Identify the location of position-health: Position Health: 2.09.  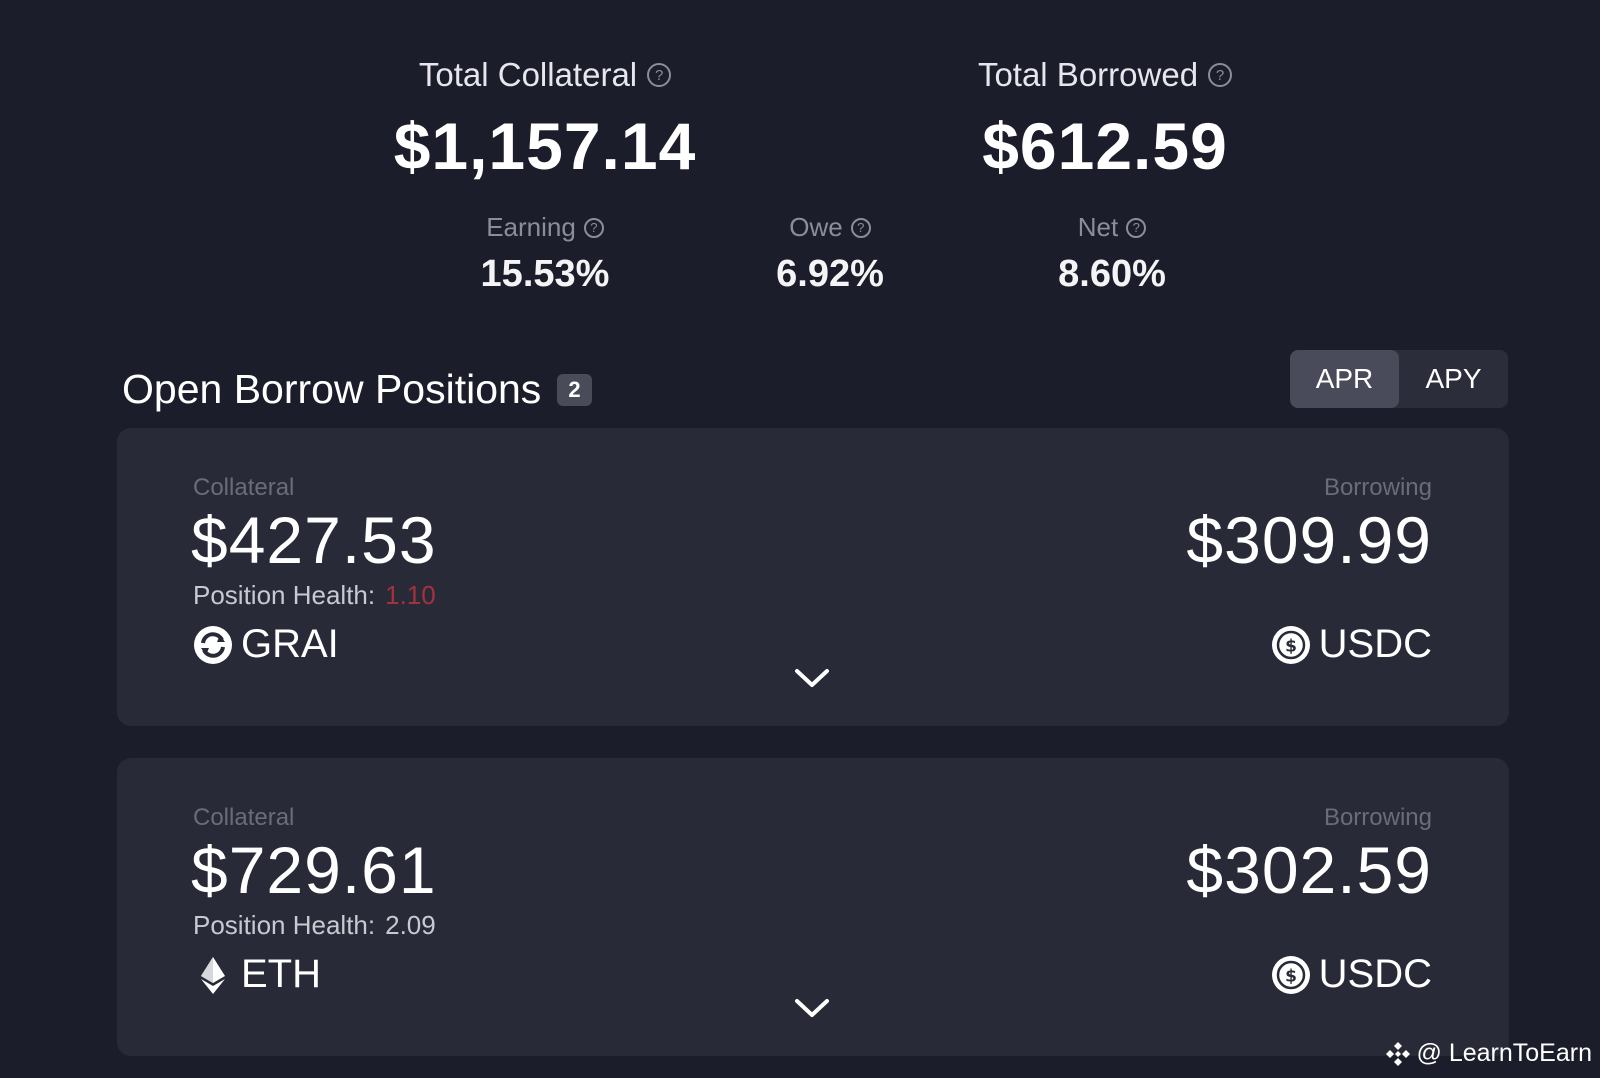
(314, 925).